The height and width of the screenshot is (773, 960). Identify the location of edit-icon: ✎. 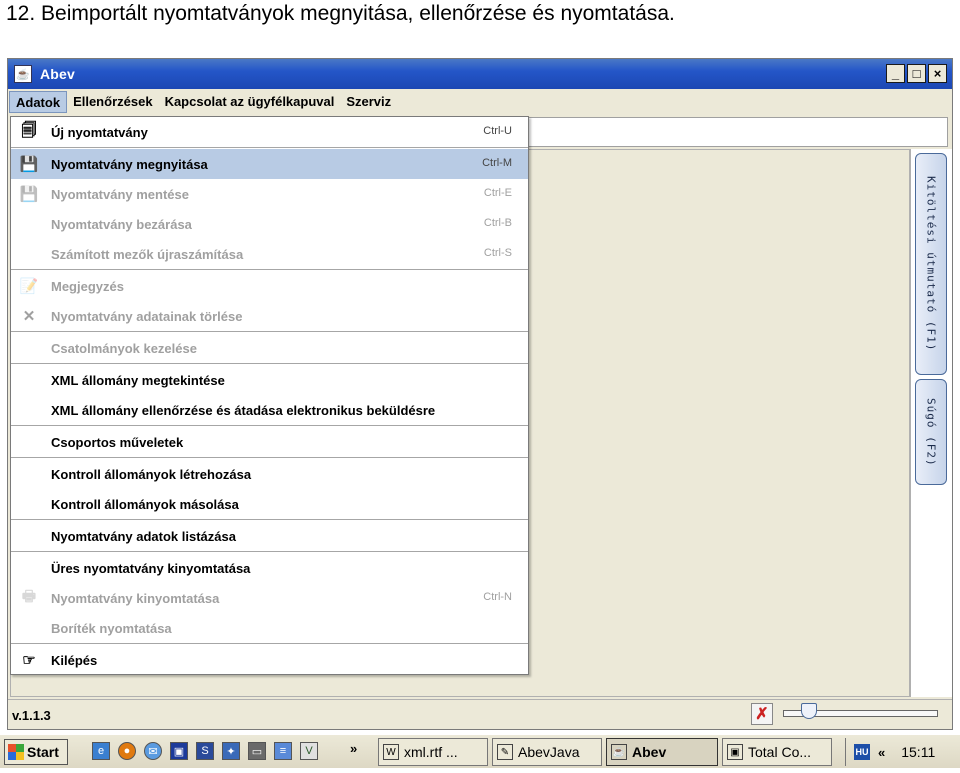
(505, 752).